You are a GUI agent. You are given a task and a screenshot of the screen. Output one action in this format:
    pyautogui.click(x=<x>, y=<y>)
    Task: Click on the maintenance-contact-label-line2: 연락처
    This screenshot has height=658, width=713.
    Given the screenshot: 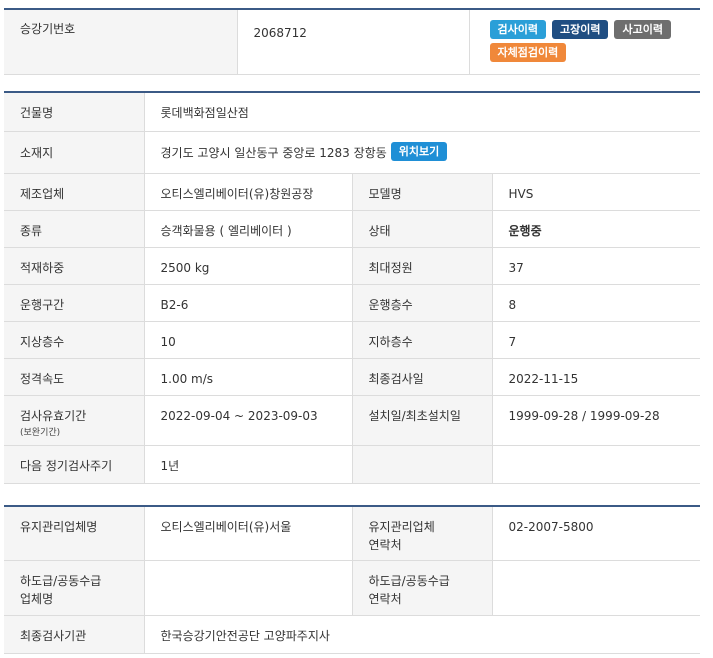 What is the action you would take?
    pyautogui.click(x=385, y=545)
    